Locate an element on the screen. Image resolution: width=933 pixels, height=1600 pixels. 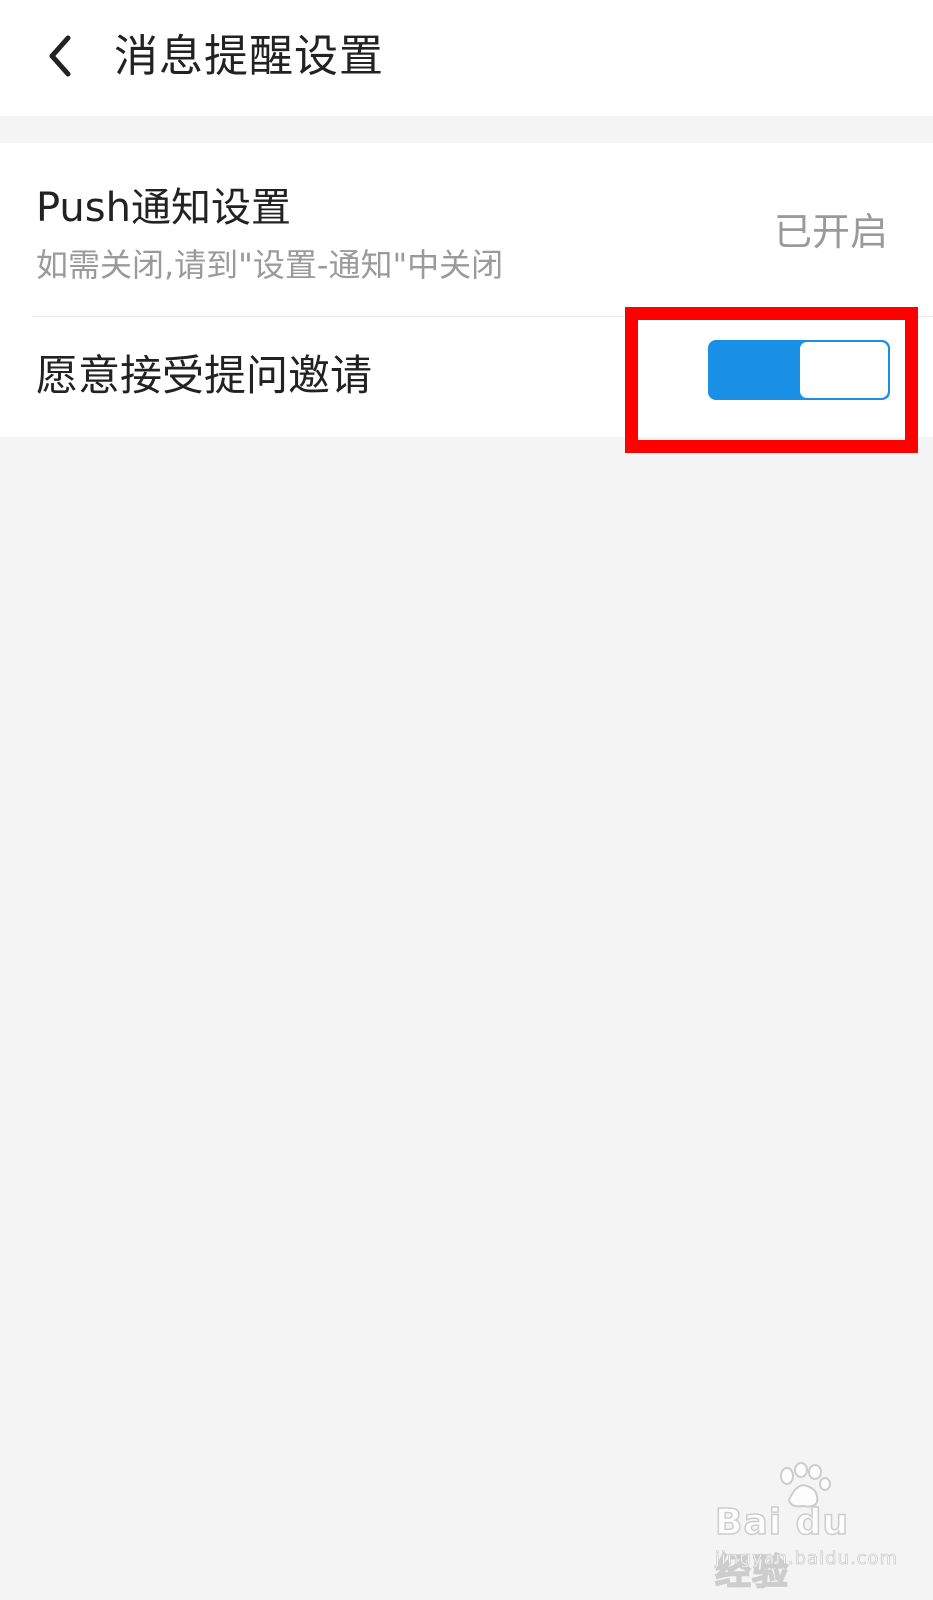
back-button is located at coordinates (60, 56).